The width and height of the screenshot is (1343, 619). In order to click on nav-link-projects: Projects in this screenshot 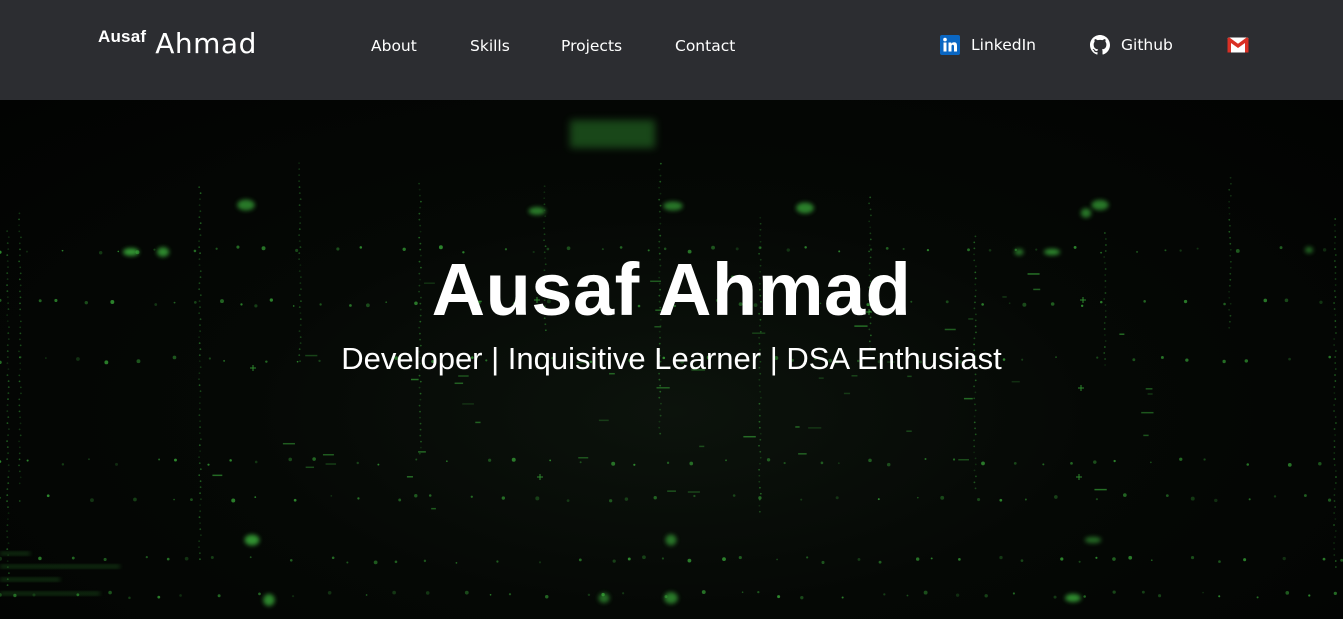, I will do `click(618, 46)`.